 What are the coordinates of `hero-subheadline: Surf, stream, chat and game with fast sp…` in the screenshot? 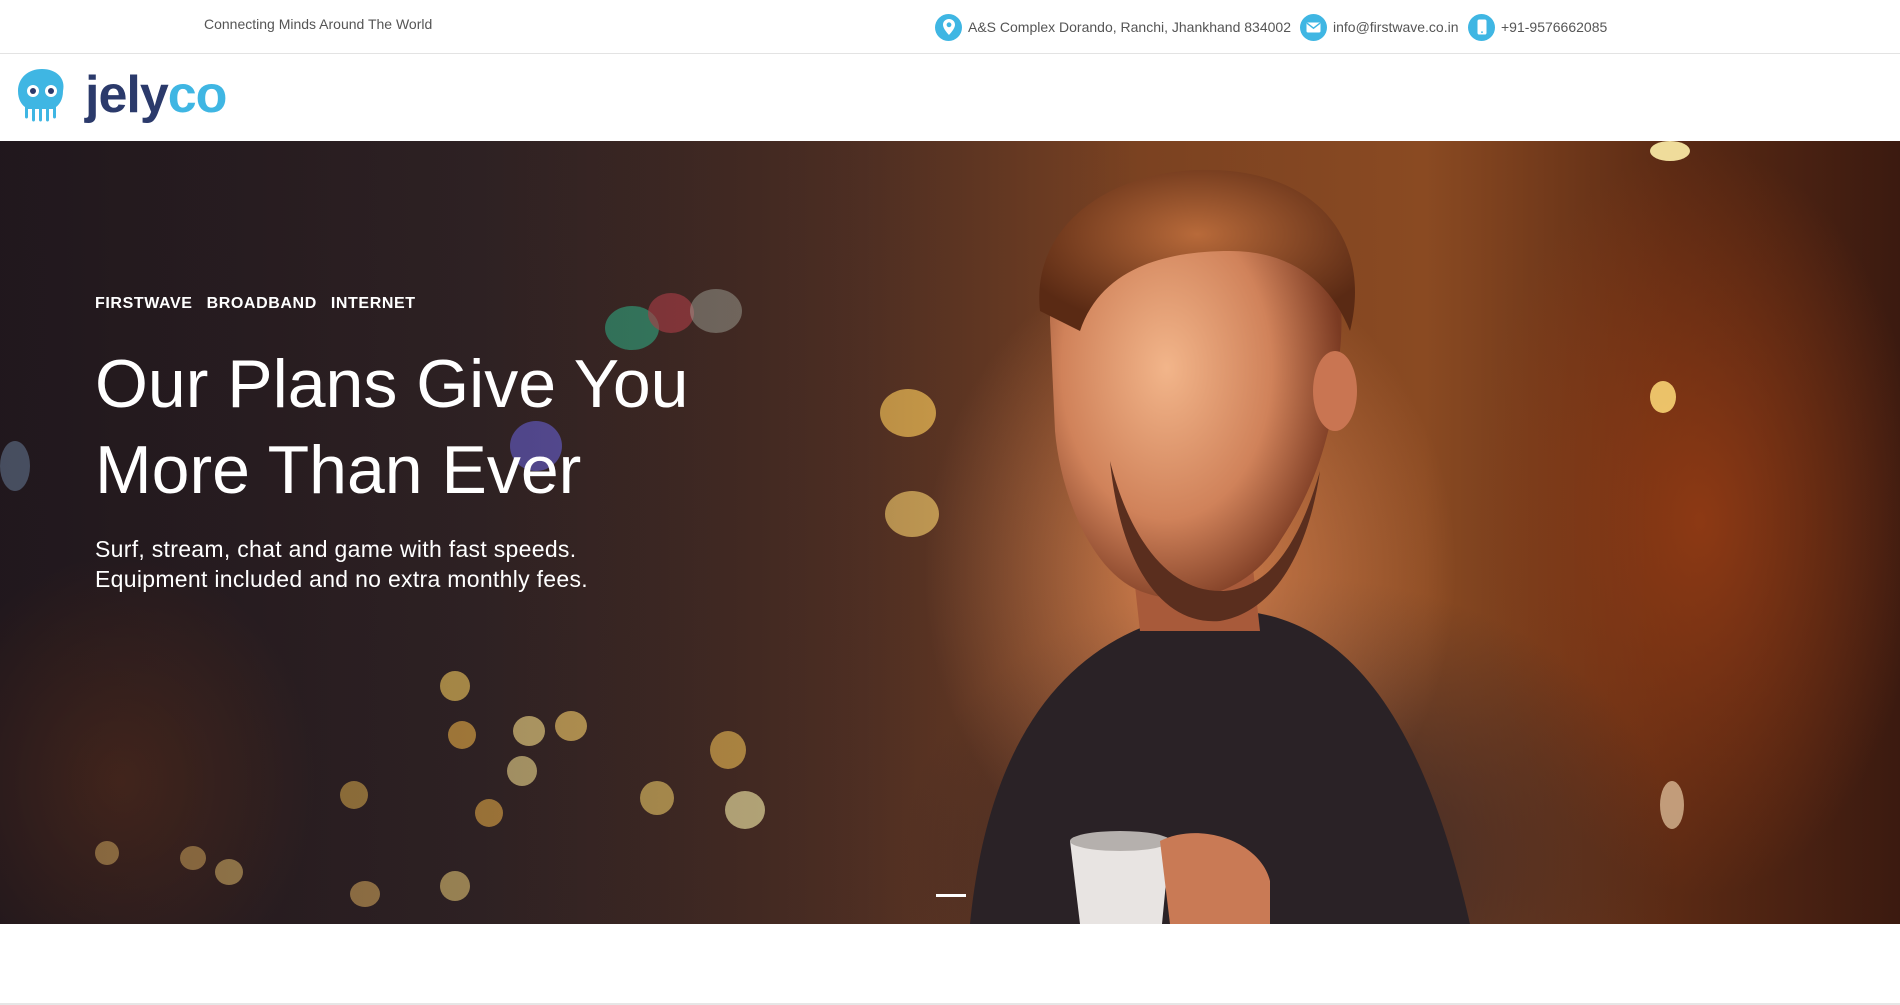 It's located at (445, 564).